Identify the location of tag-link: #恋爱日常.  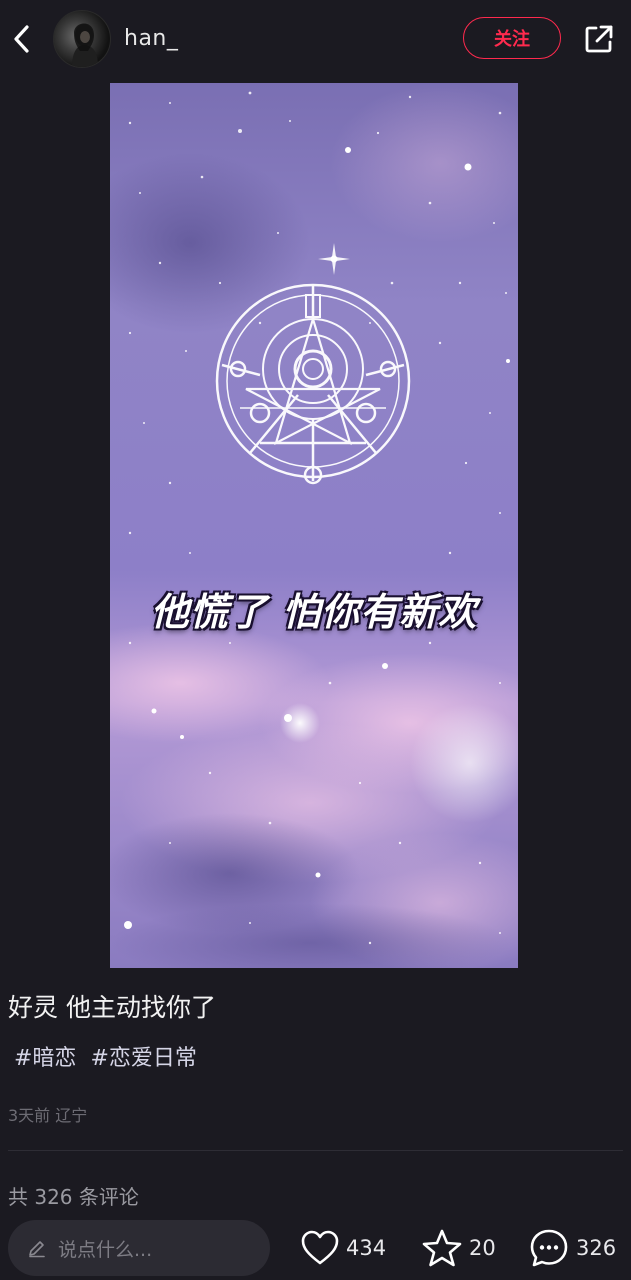
(143, 1056).